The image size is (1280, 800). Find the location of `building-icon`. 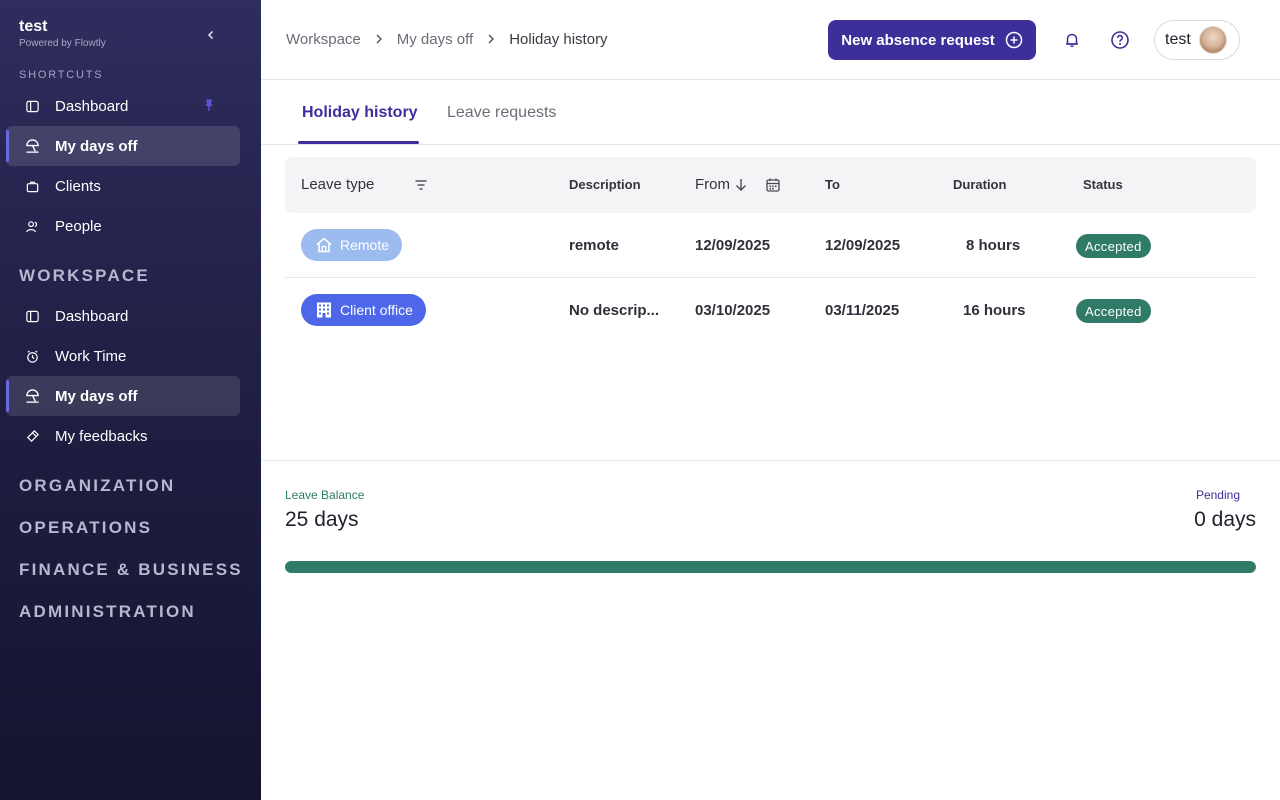

building-icon is located at coordinates (324, 310).